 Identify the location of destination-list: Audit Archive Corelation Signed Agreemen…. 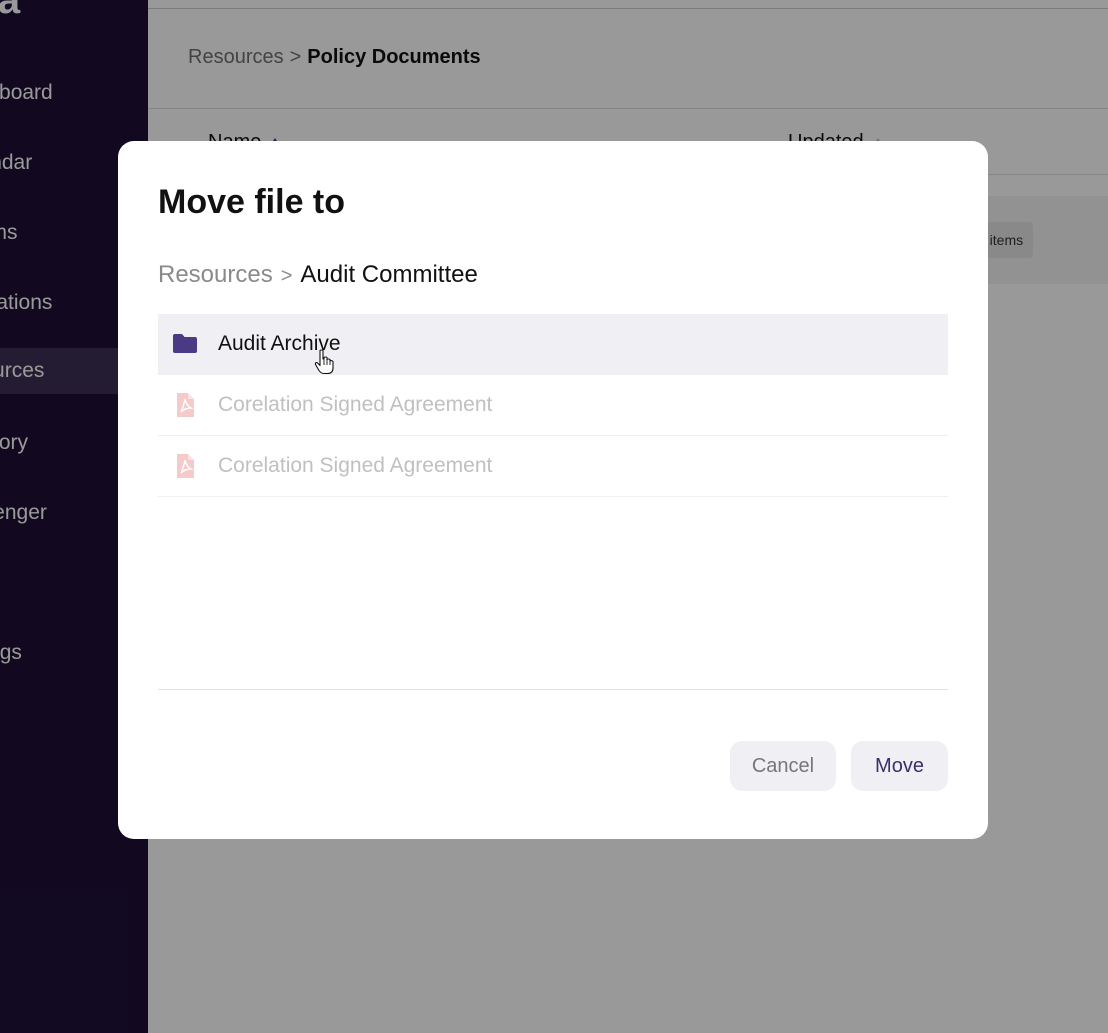
(553, 405).